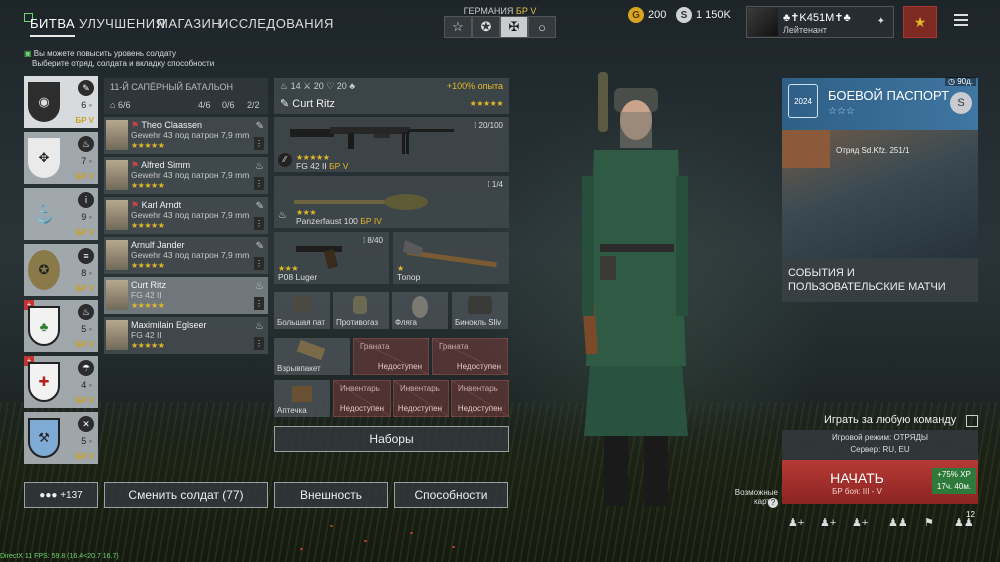 The width and height of the screenshot is (1000, 562). Describe the element at coordinates (954, 474) in the screenshot. I see `xp-bonus-value: +75% XP` at that location.